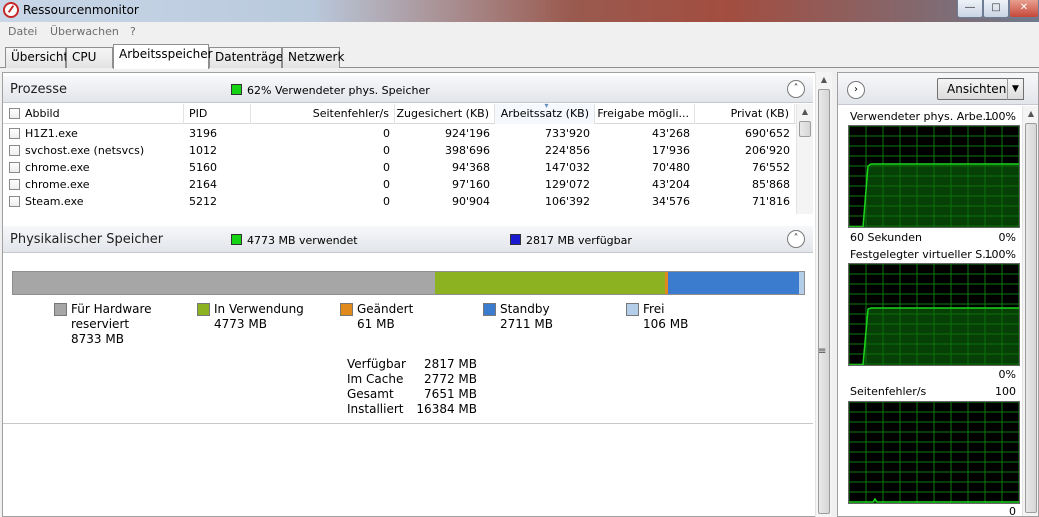  What do you see at coordinates (51, 133) in the screenshot?
I see `table-cell: H1Z1.exe` at bounding box center [51, 133].